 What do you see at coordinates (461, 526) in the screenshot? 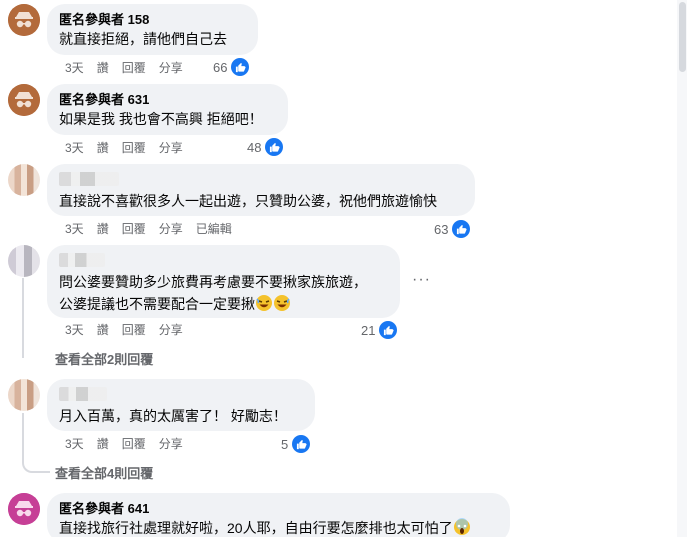
I see `scream-emoji` at bounding box center [461, 526].